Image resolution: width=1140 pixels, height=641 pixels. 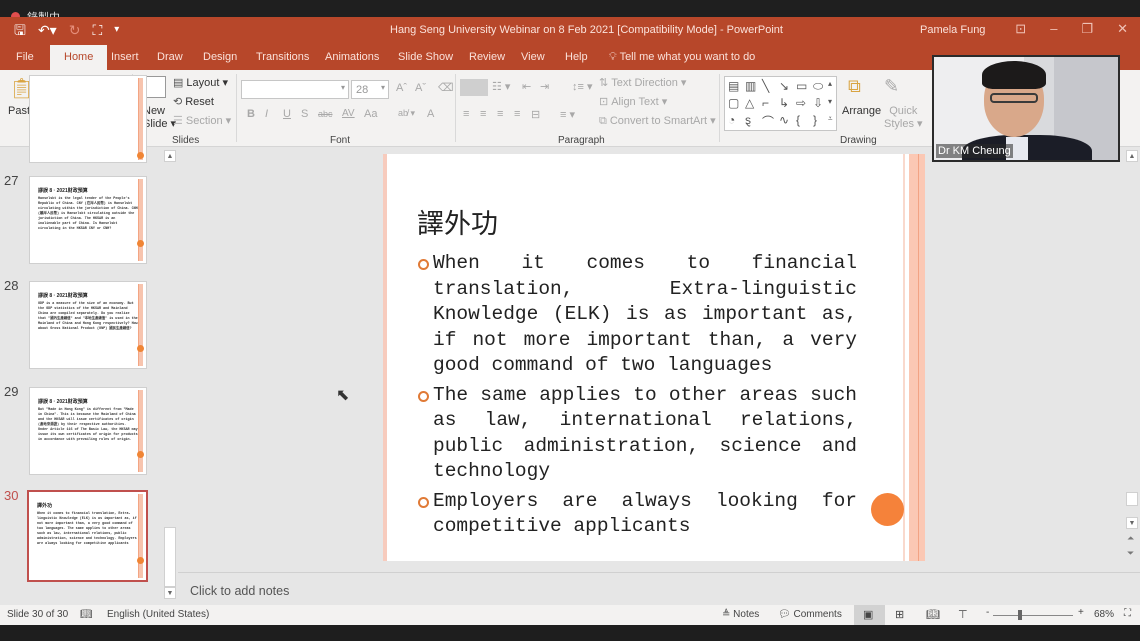 What do you see at coordinates (202, 120) in the screenshot?
I see `section-button: ☰ Section ▾` at bounding box center [202, 120].